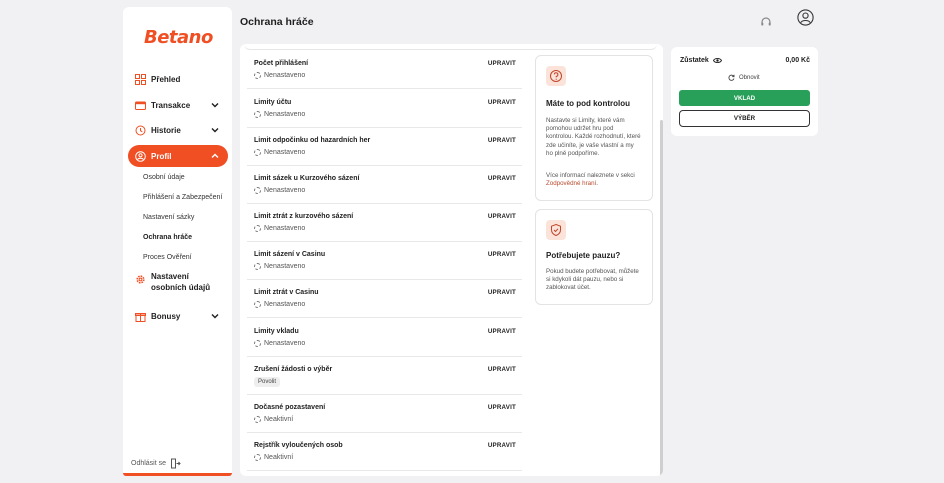 This screenshot has height=483, width=944. What do you see at coordinates (590, 175) in the screenshot?
I see `card-text-prefix: Více informací naleznete v sekci` at bounding box center [590, 175].